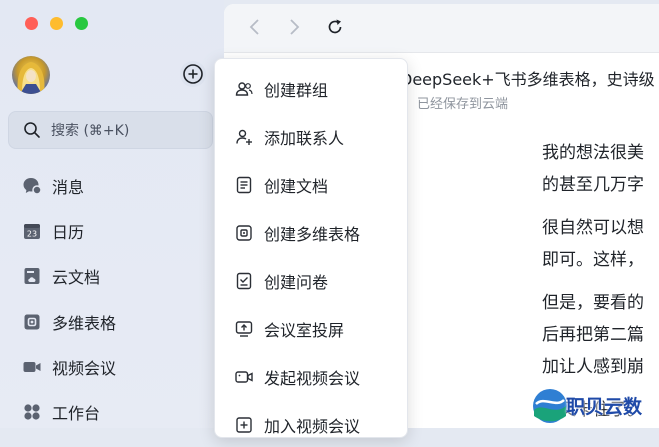 This screenshot has height=447, width=659. I want to click on sidebar-item-messages: 消息, so click(112, 186).